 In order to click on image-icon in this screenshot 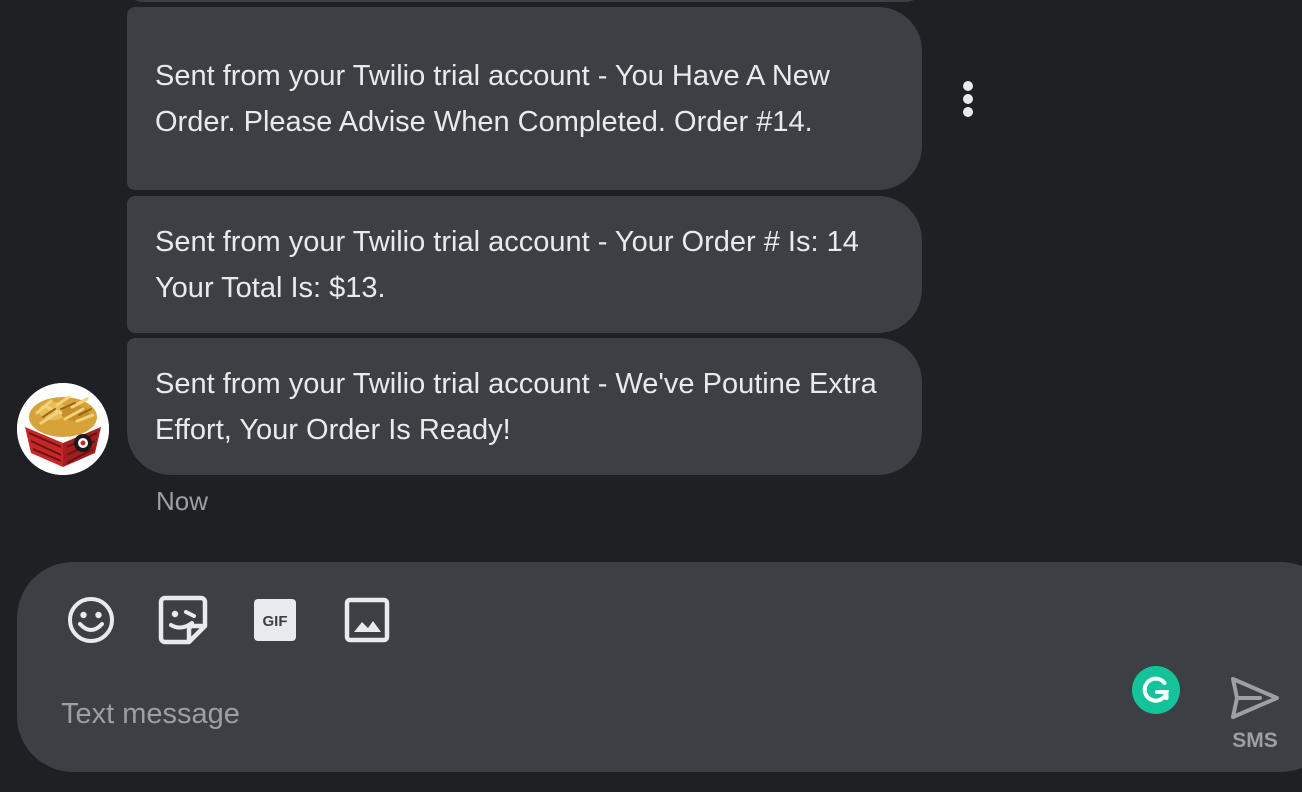, I will do `click(367, 620)`.